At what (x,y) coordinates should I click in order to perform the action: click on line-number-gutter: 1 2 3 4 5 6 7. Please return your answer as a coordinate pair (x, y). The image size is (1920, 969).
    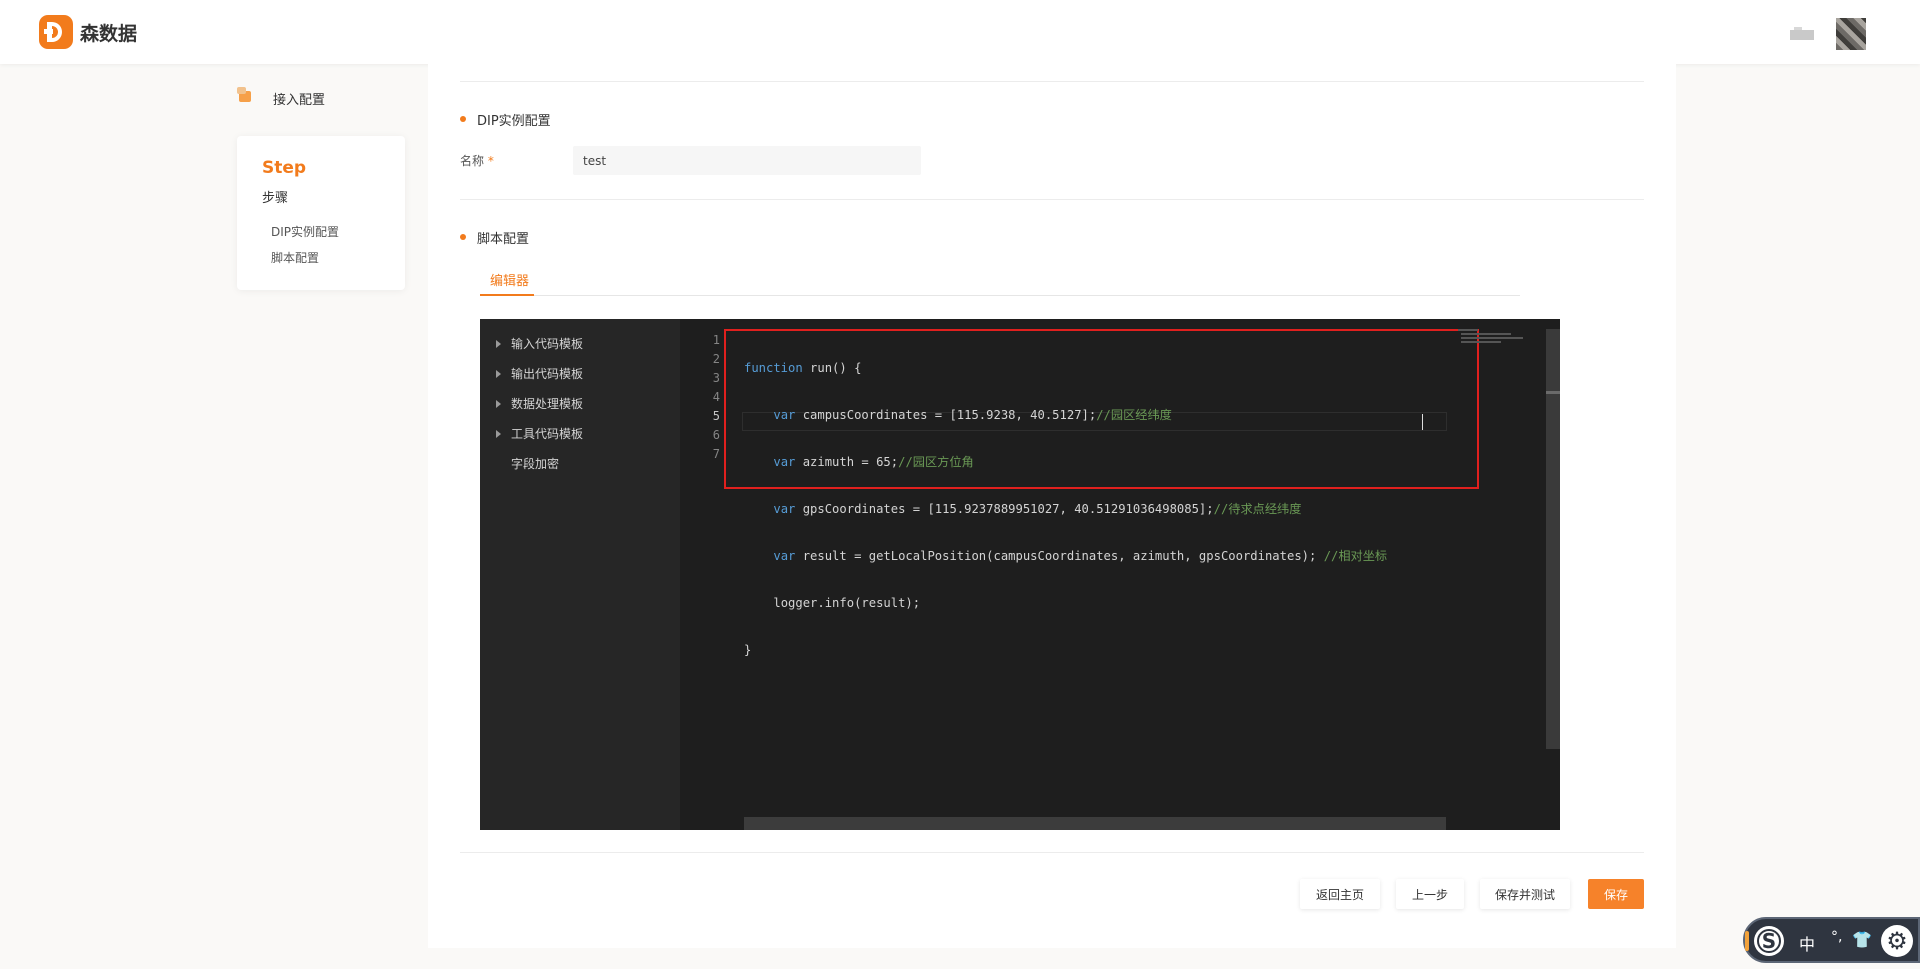
    Looking at the image, I should click on (716, 397).